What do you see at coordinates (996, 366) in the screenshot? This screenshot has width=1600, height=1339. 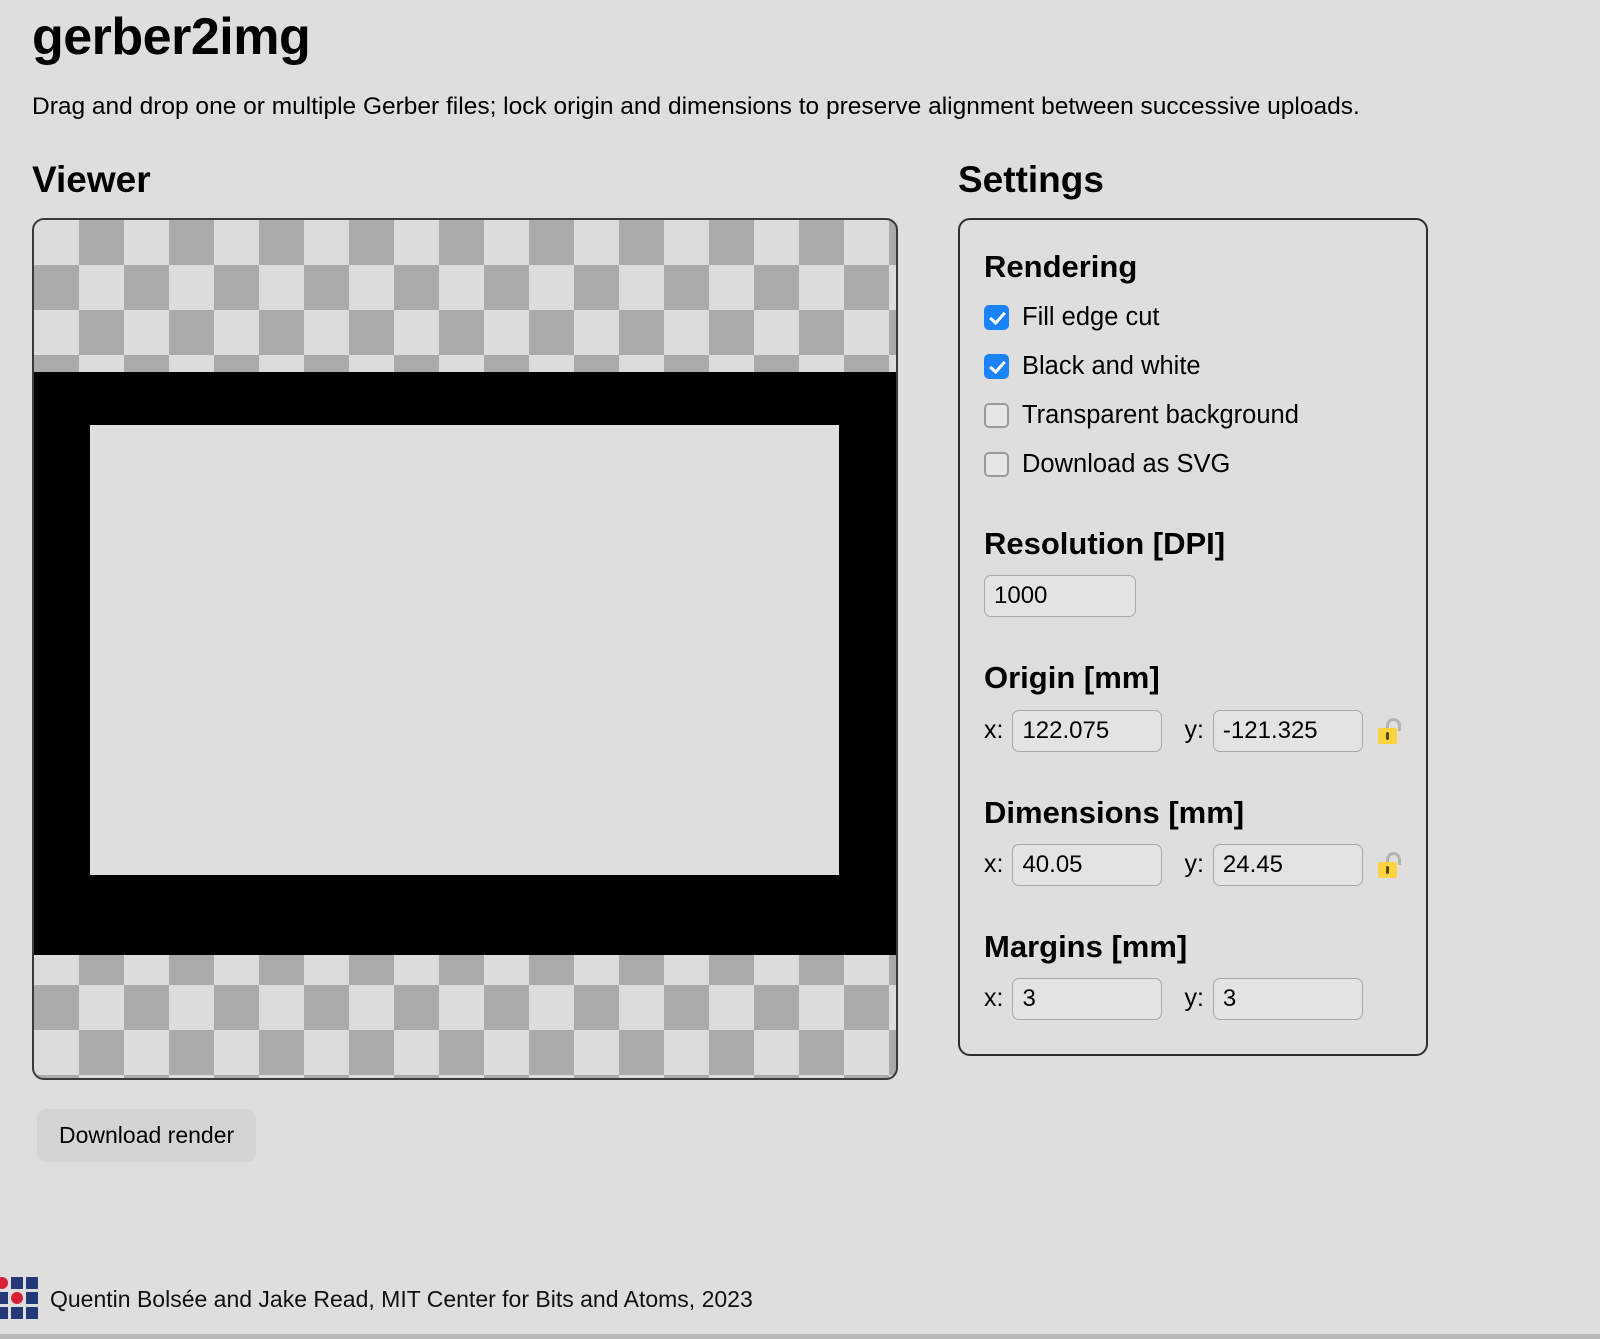 I see `checkbox-black-and-white` at bounding box center [996, 366].